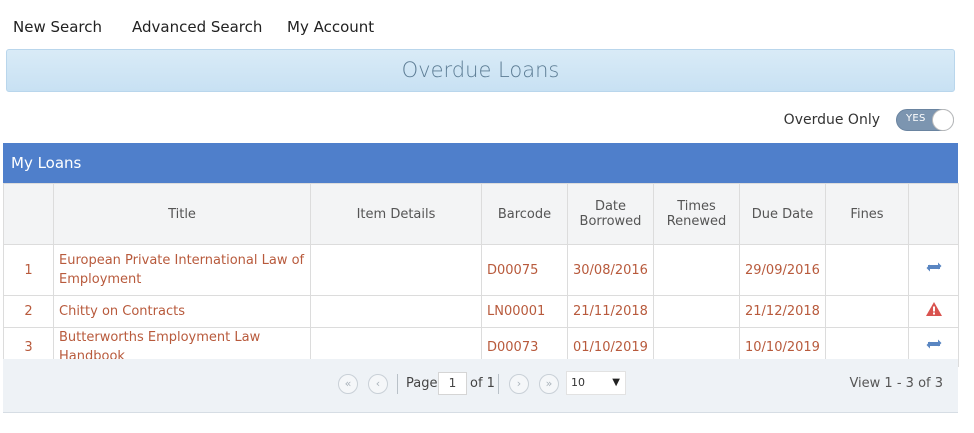 Image resolution: width=974 pixels, height=433 pixels. What do you see at coordinates (610, 270) in the screenshot?
I see `row-date-borrowed: 30/08/2016` at bounding box center [610, 270].